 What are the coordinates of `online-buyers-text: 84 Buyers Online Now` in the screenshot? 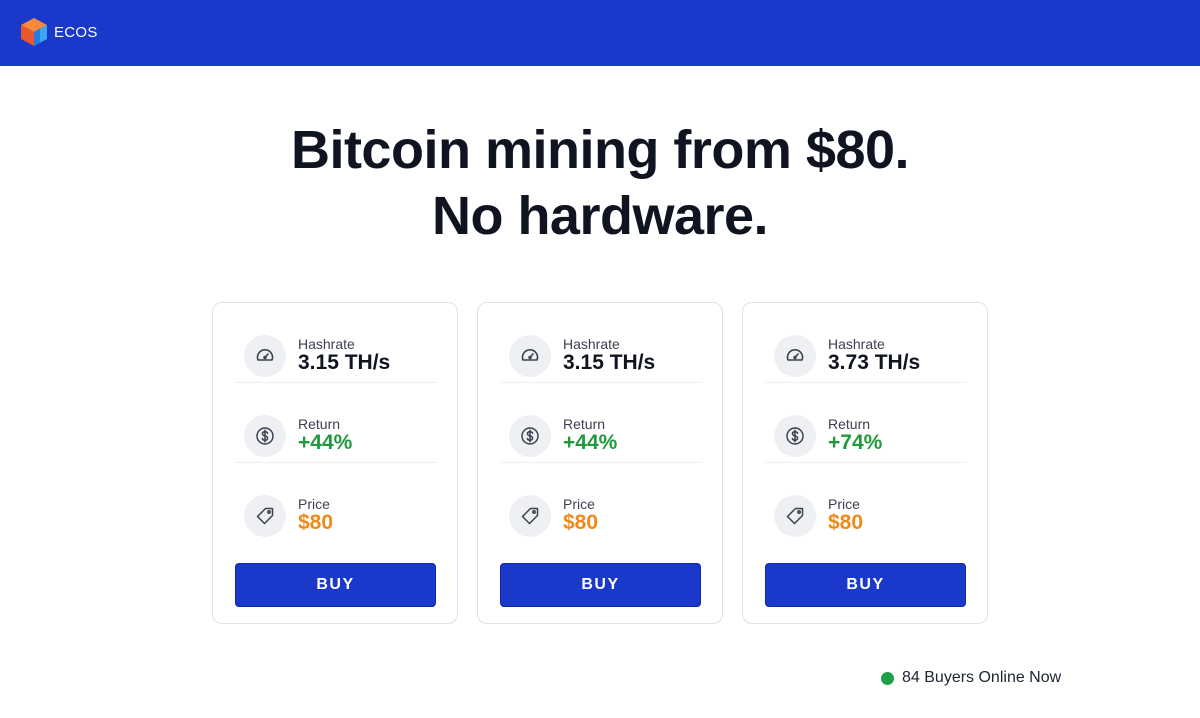 It's located at (982, 677).